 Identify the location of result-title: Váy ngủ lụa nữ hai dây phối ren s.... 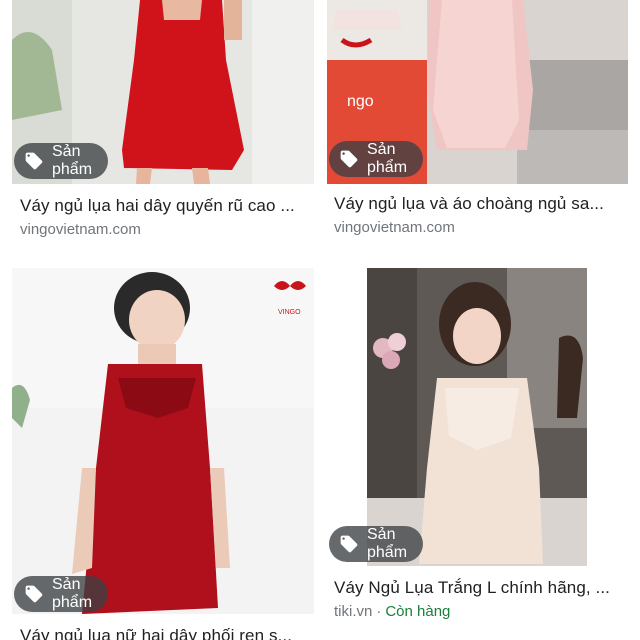
(168, 633).